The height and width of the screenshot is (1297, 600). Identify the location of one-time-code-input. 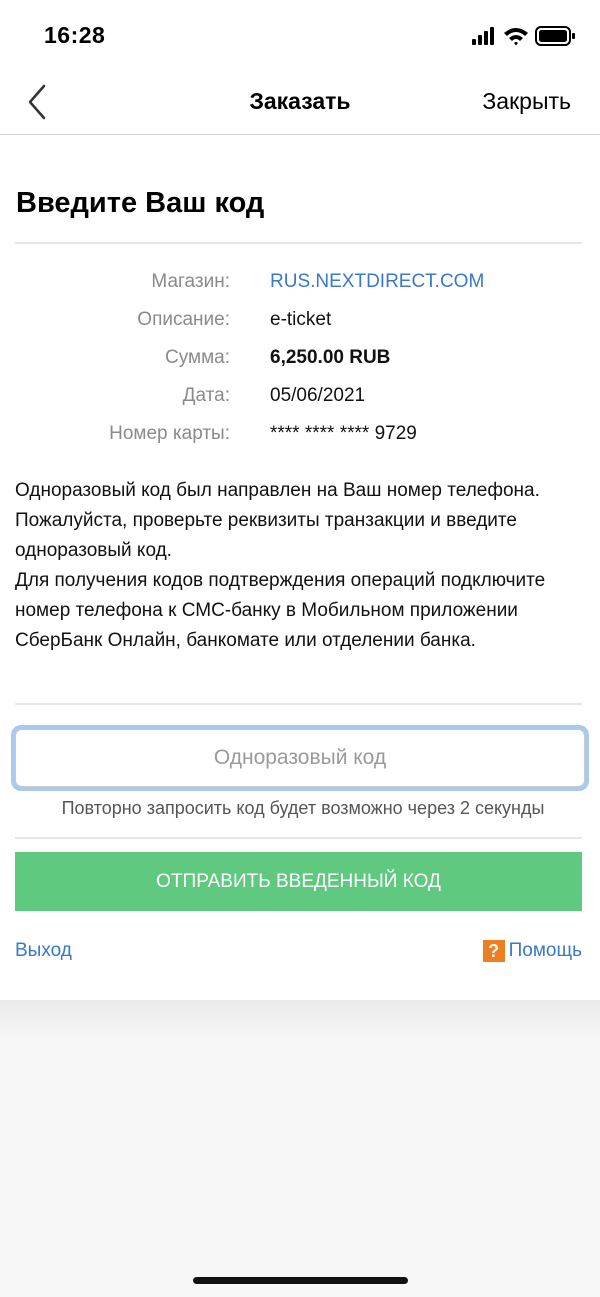
(300, 758).